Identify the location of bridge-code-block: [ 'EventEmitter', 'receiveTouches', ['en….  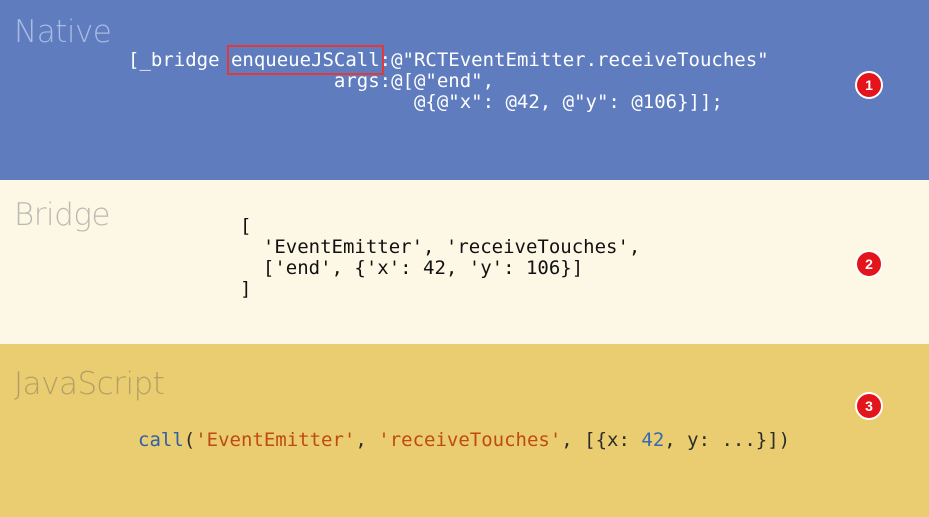
(440, 258).